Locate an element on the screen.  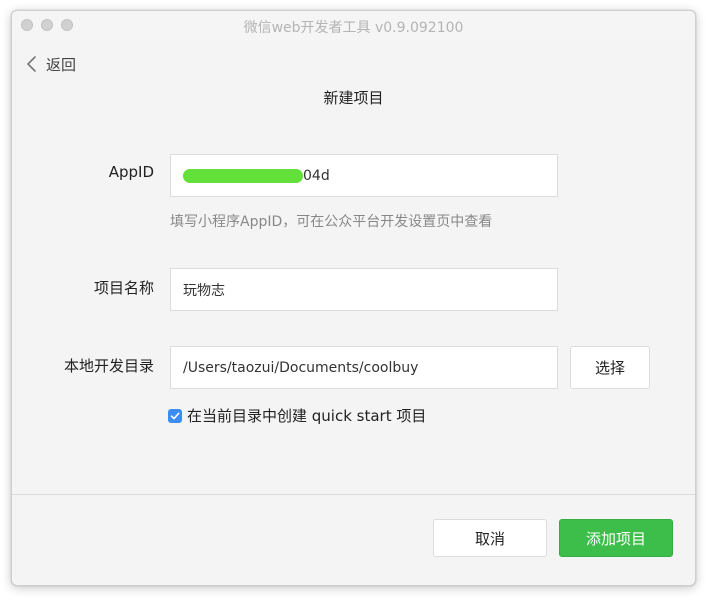
local-dir-label: 本地开发目录 is located at coordinates (108, 366).